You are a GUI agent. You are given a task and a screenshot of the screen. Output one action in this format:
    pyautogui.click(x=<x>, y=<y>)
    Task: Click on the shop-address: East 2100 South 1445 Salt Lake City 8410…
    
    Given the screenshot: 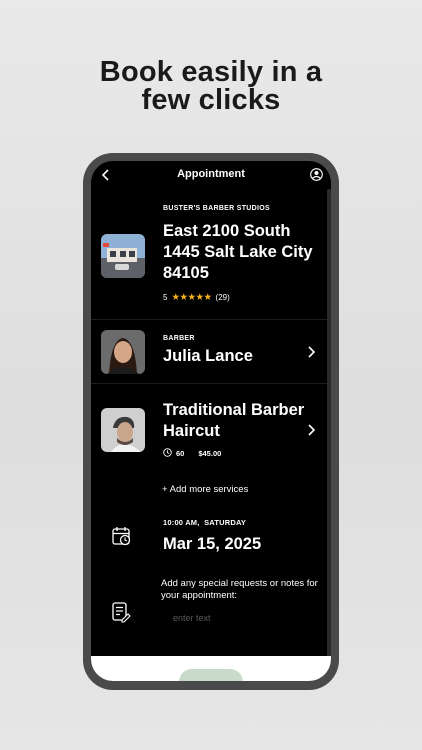 What is the action you would take?
    pyautogui.click(x=238, y=252)
    